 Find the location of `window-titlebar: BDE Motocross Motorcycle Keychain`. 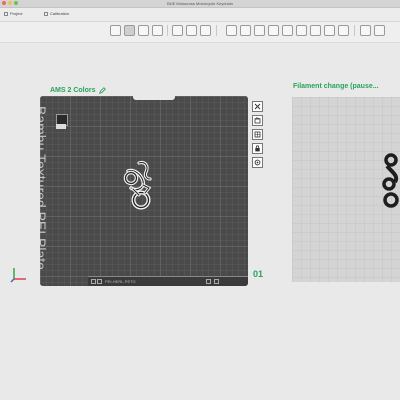

window-titlebar: BDE Motocross Motorcycle Keychain is located at coordinates (200, 4).